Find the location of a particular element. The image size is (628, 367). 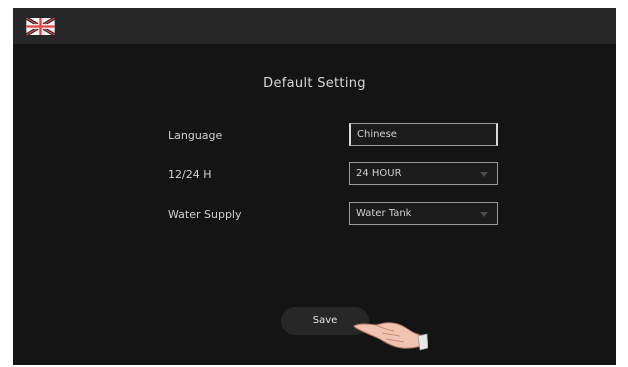

time-format-value: 24 HOUR is located at coordinates (379, 173).